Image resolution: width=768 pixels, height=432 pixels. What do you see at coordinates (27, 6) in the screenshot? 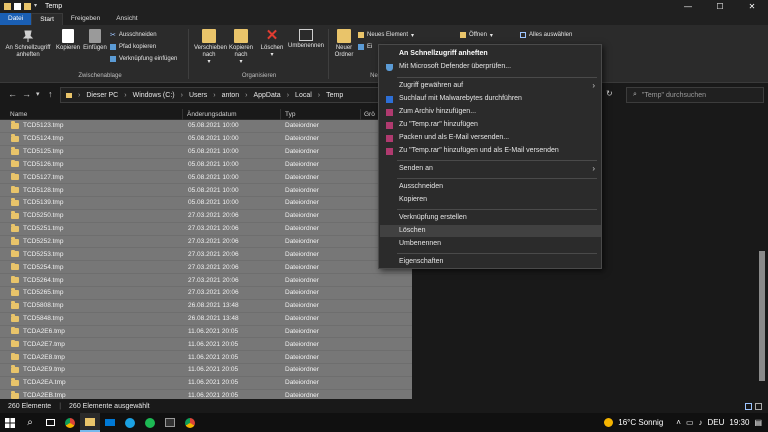
I see `folder-icon` at bounding box center [27, 6].